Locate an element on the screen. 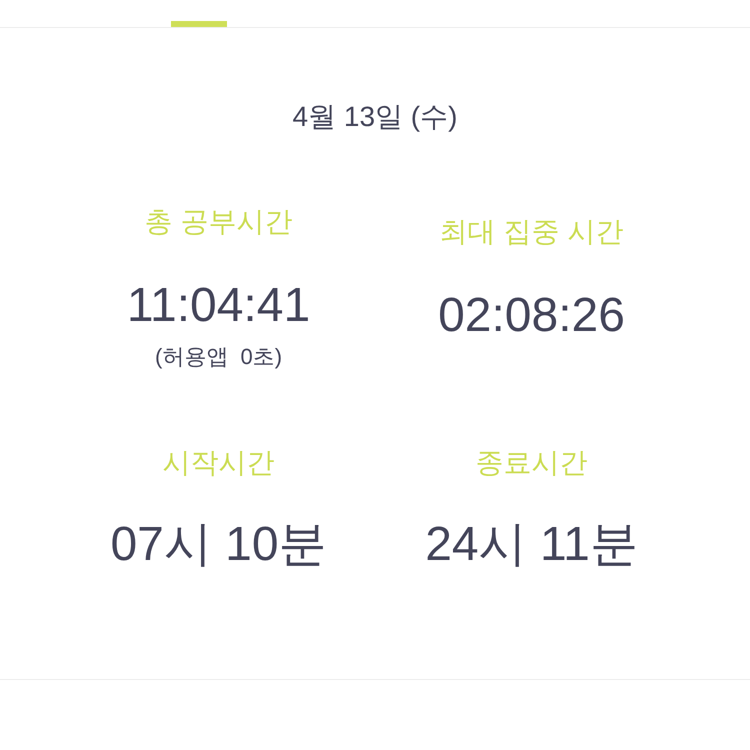 Image resolution: width=750 pixels, height=750 pixels. stat-label: 최대 집중 시간 is located at coordinates (532, 232).